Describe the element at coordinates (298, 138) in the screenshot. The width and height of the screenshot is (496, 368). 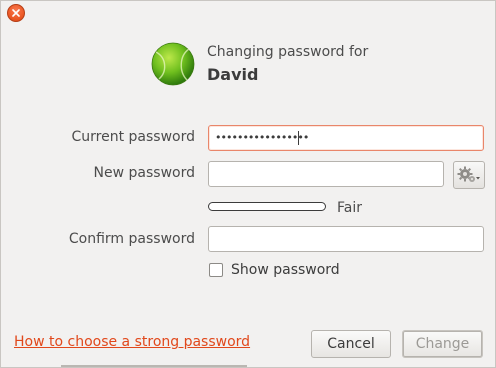
I see `text-caret` at that location.